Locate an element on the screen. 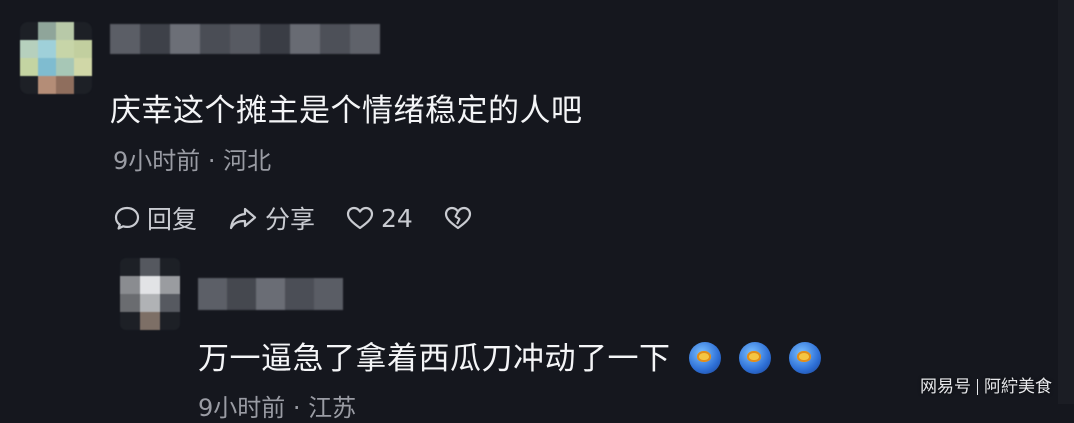 This screenshot has width=1074, height=423. scrollbar is located at coordinates (1066, 202).